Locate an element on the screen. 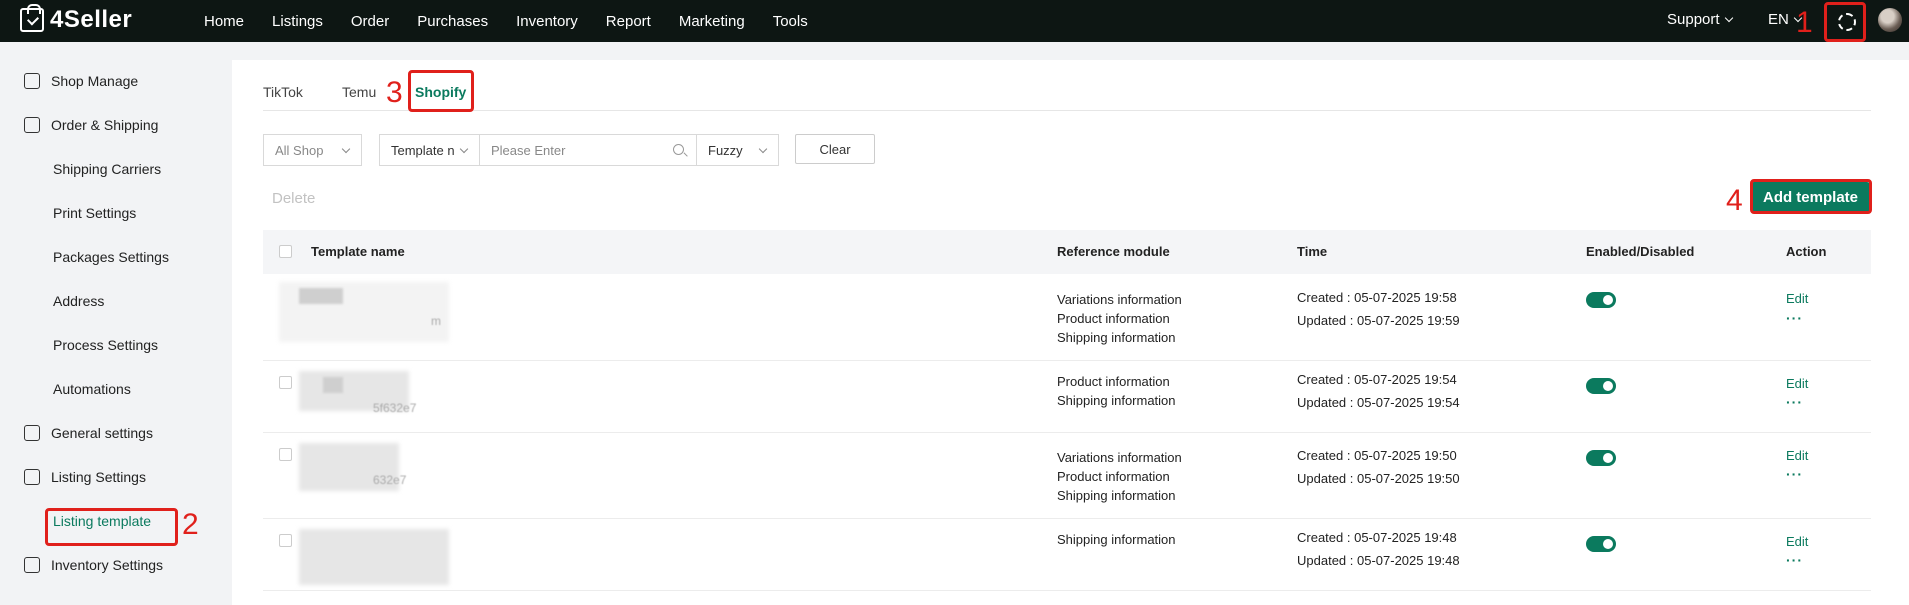  sidebar-item-shop-manage: Shop Manage is located at coordinates (109, 81).